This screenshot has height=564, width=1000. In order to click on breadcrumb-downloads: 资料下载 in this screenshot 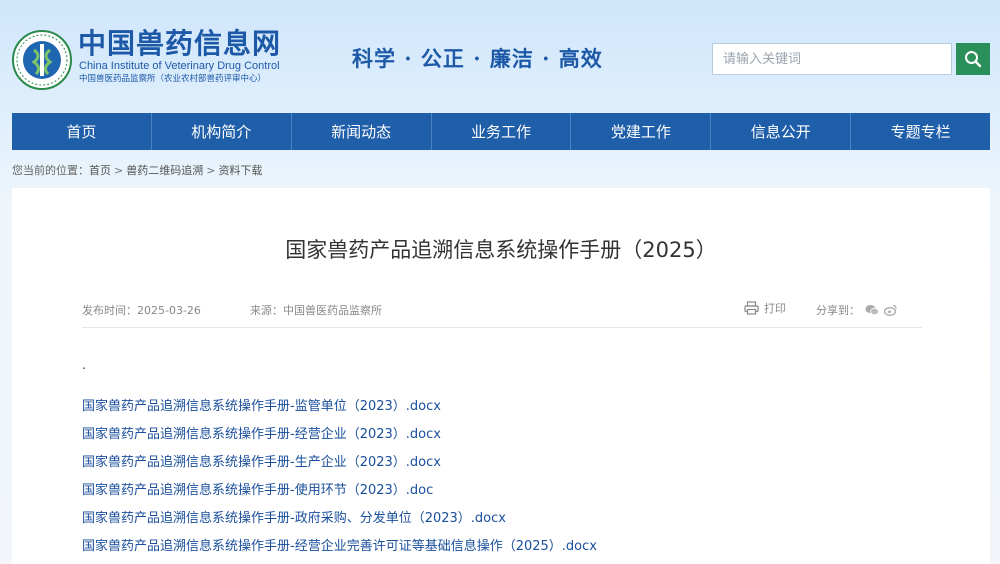, I will do `click(240, 170)`.